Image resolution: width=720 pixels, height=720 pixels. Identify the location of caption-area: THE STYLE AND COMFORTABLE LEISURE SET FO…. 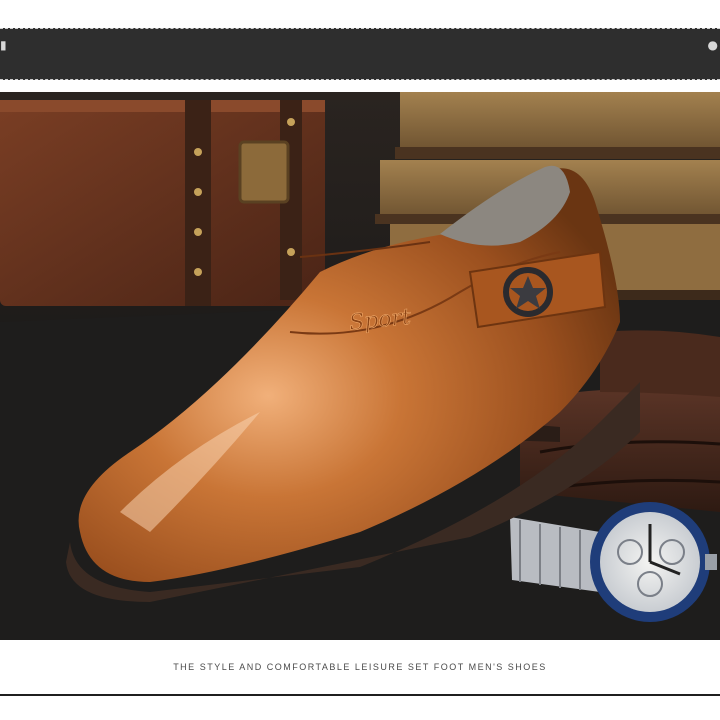
(360, 680).